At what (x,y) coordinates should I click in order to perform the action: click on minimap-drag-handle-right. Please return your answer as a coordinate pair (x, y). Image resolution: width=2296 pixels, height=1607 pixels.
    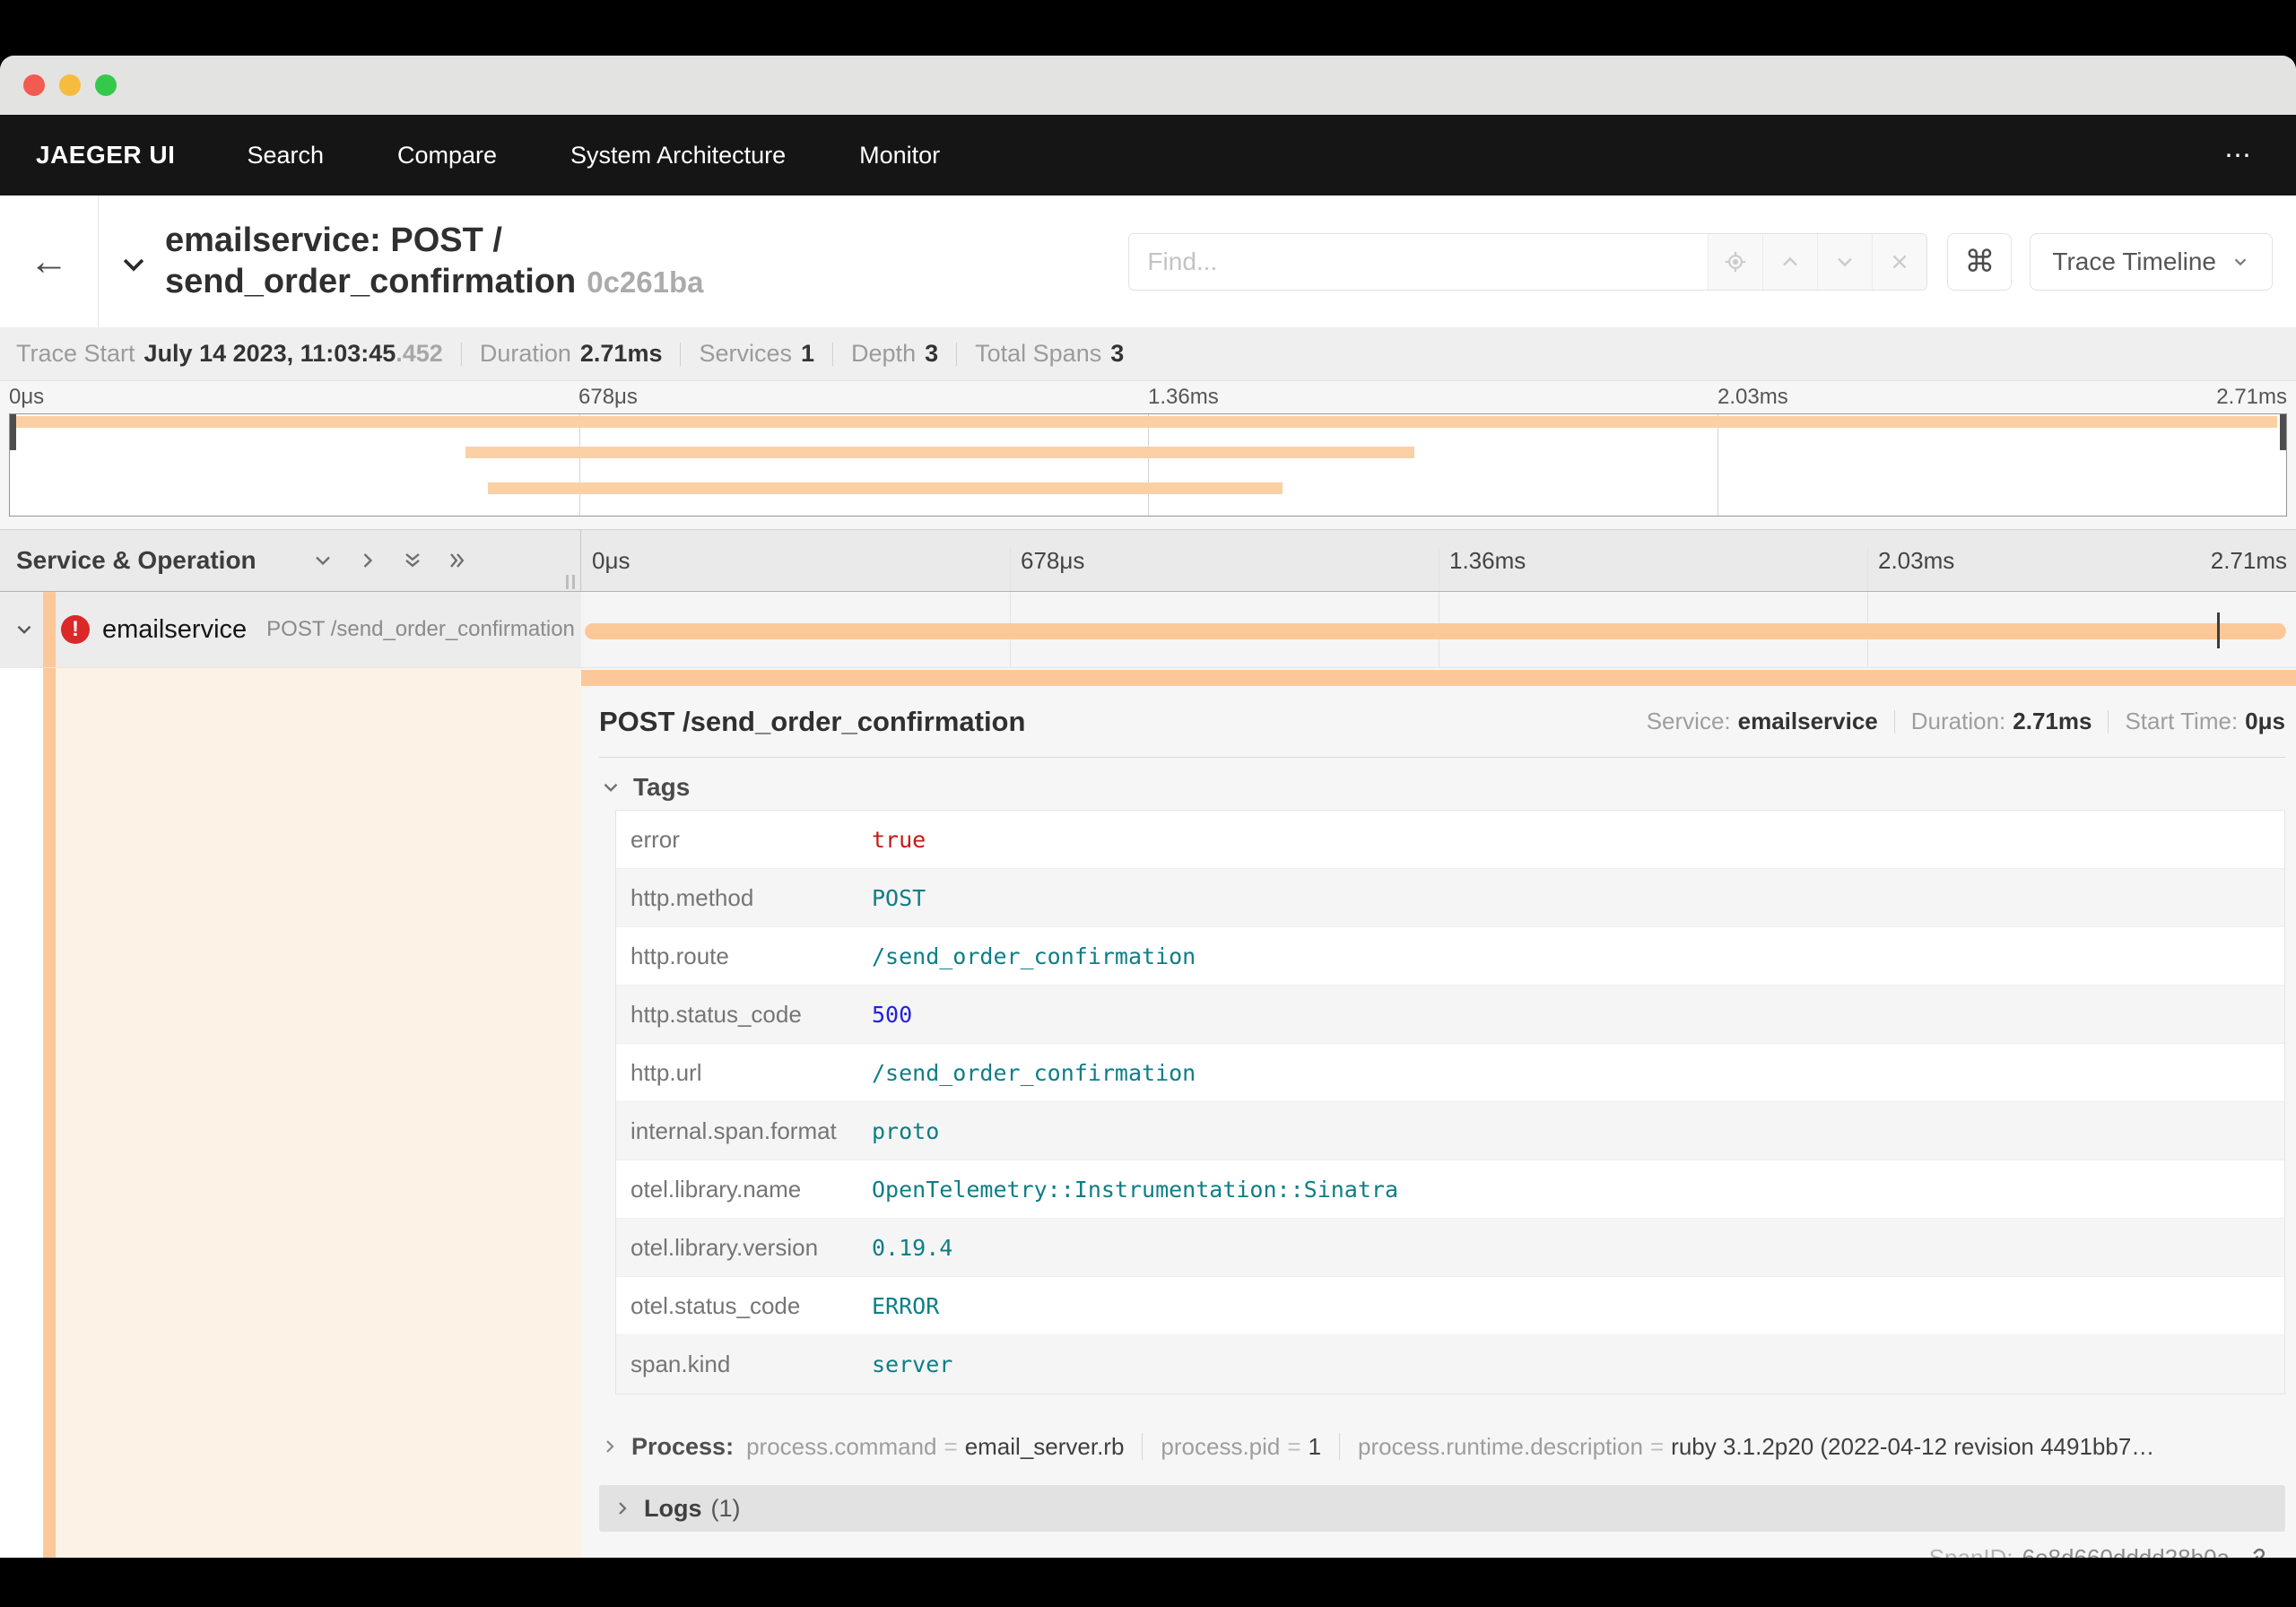
    Looking at the image, I should click on (2283, 432).